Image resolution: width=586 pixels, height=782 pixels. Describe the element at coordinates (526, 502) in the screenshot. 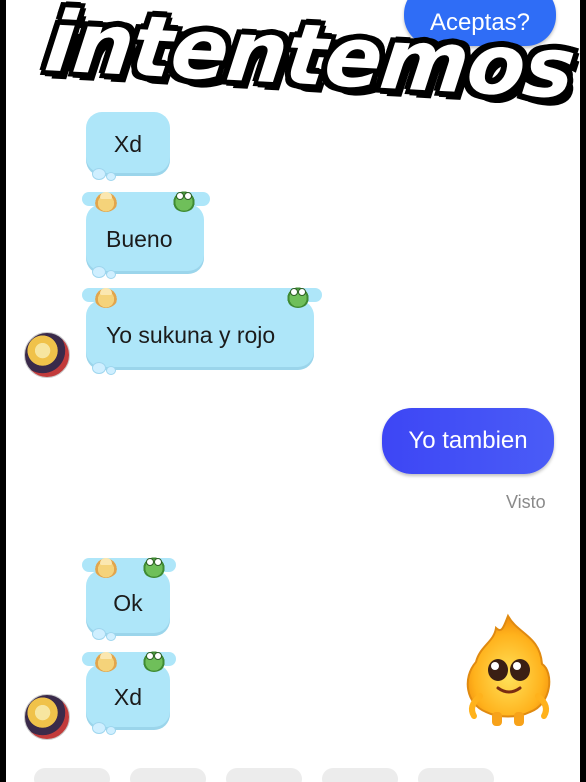

I see `seen-status: Visto` at that location.